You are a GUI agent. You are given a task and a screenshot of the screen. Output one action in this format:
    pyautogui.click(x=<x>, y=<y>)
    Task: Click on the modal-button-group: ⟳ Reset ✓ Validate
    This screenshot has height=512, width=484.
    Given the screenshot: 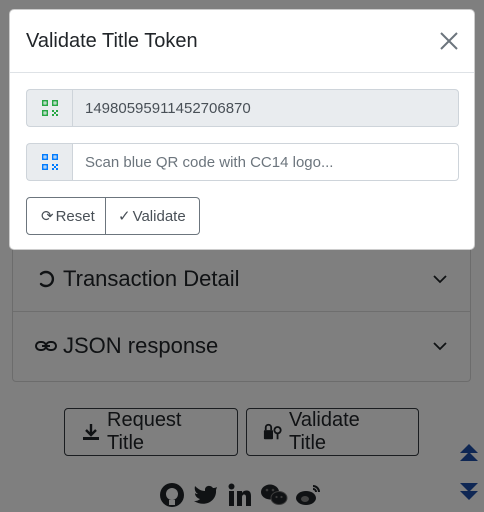 What is the action you would take?
    pyautogui.click(x=113, y=216)
    